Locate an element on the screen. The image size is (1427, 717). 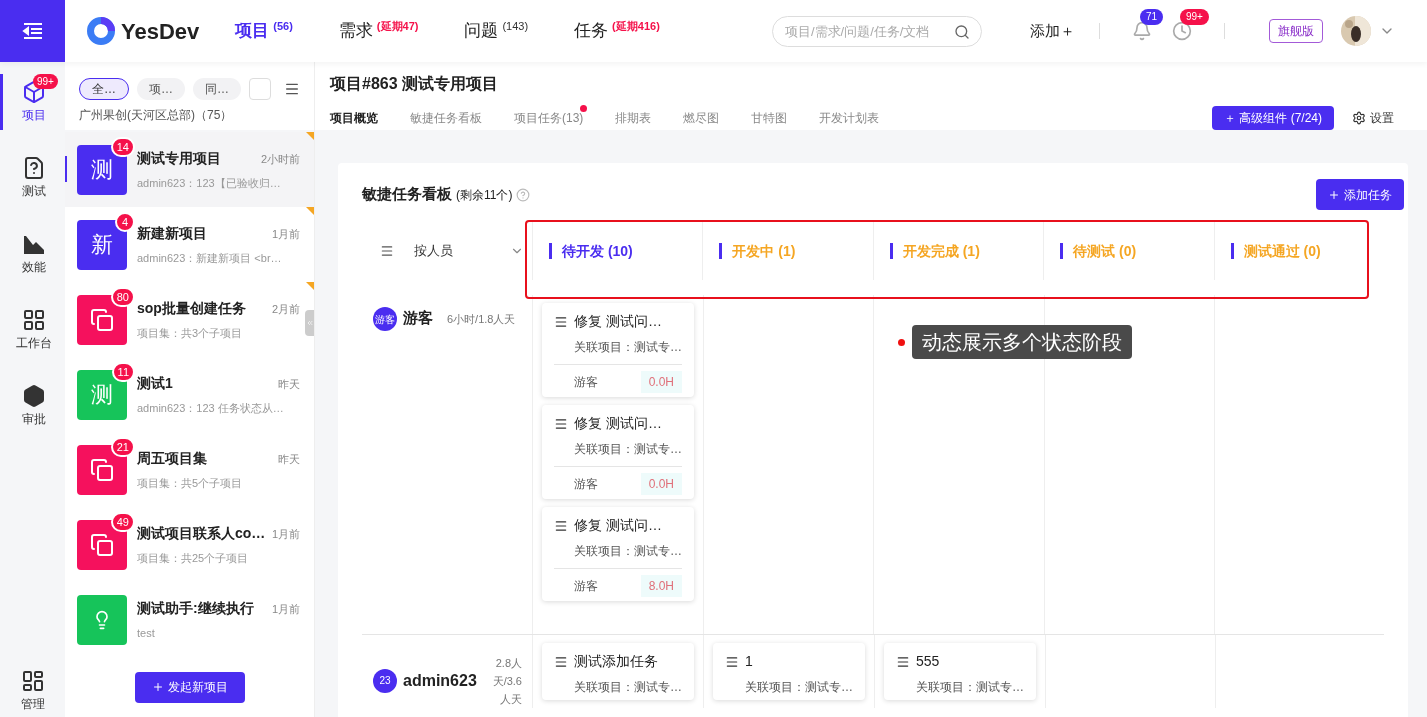
add-task-button: 添加任务 is located at coordinates (1360, 194).